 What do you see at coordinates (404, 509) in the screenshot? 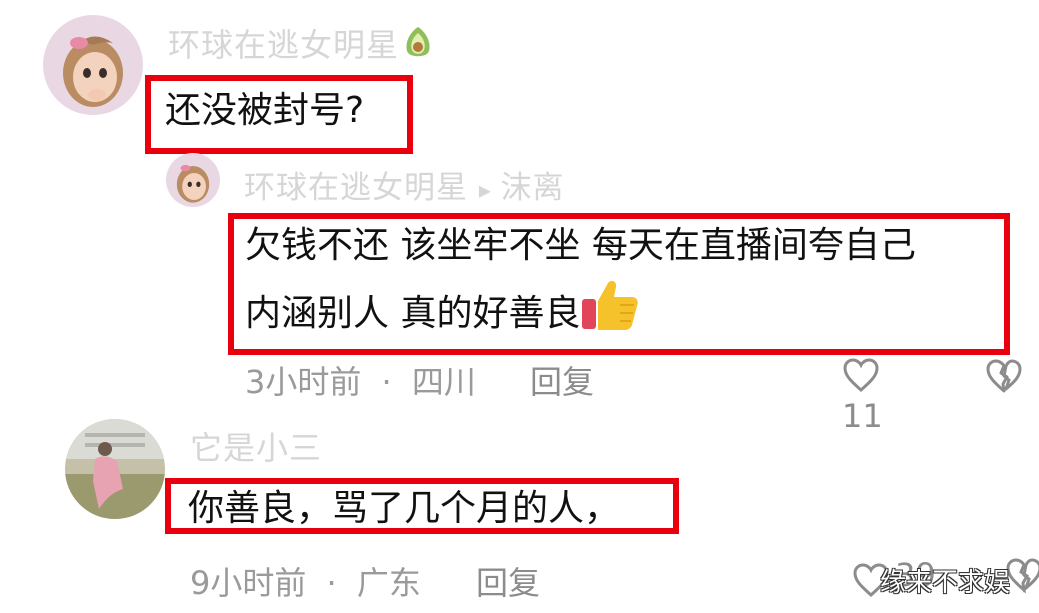
I see `comment-text: 你善良，骂了几个月的人，` at bounding box center [404, 509].